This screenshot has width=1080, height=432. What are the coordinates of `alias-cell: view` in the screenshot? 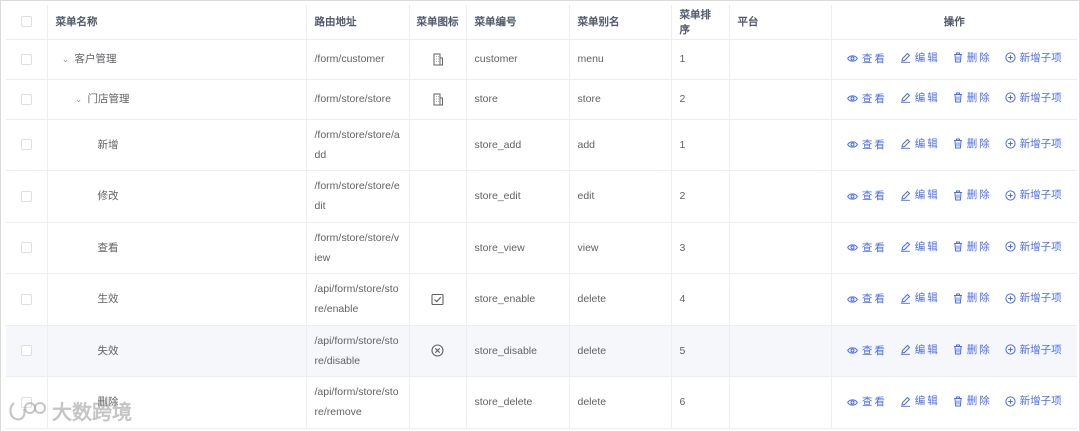 It's located at (620, 248).